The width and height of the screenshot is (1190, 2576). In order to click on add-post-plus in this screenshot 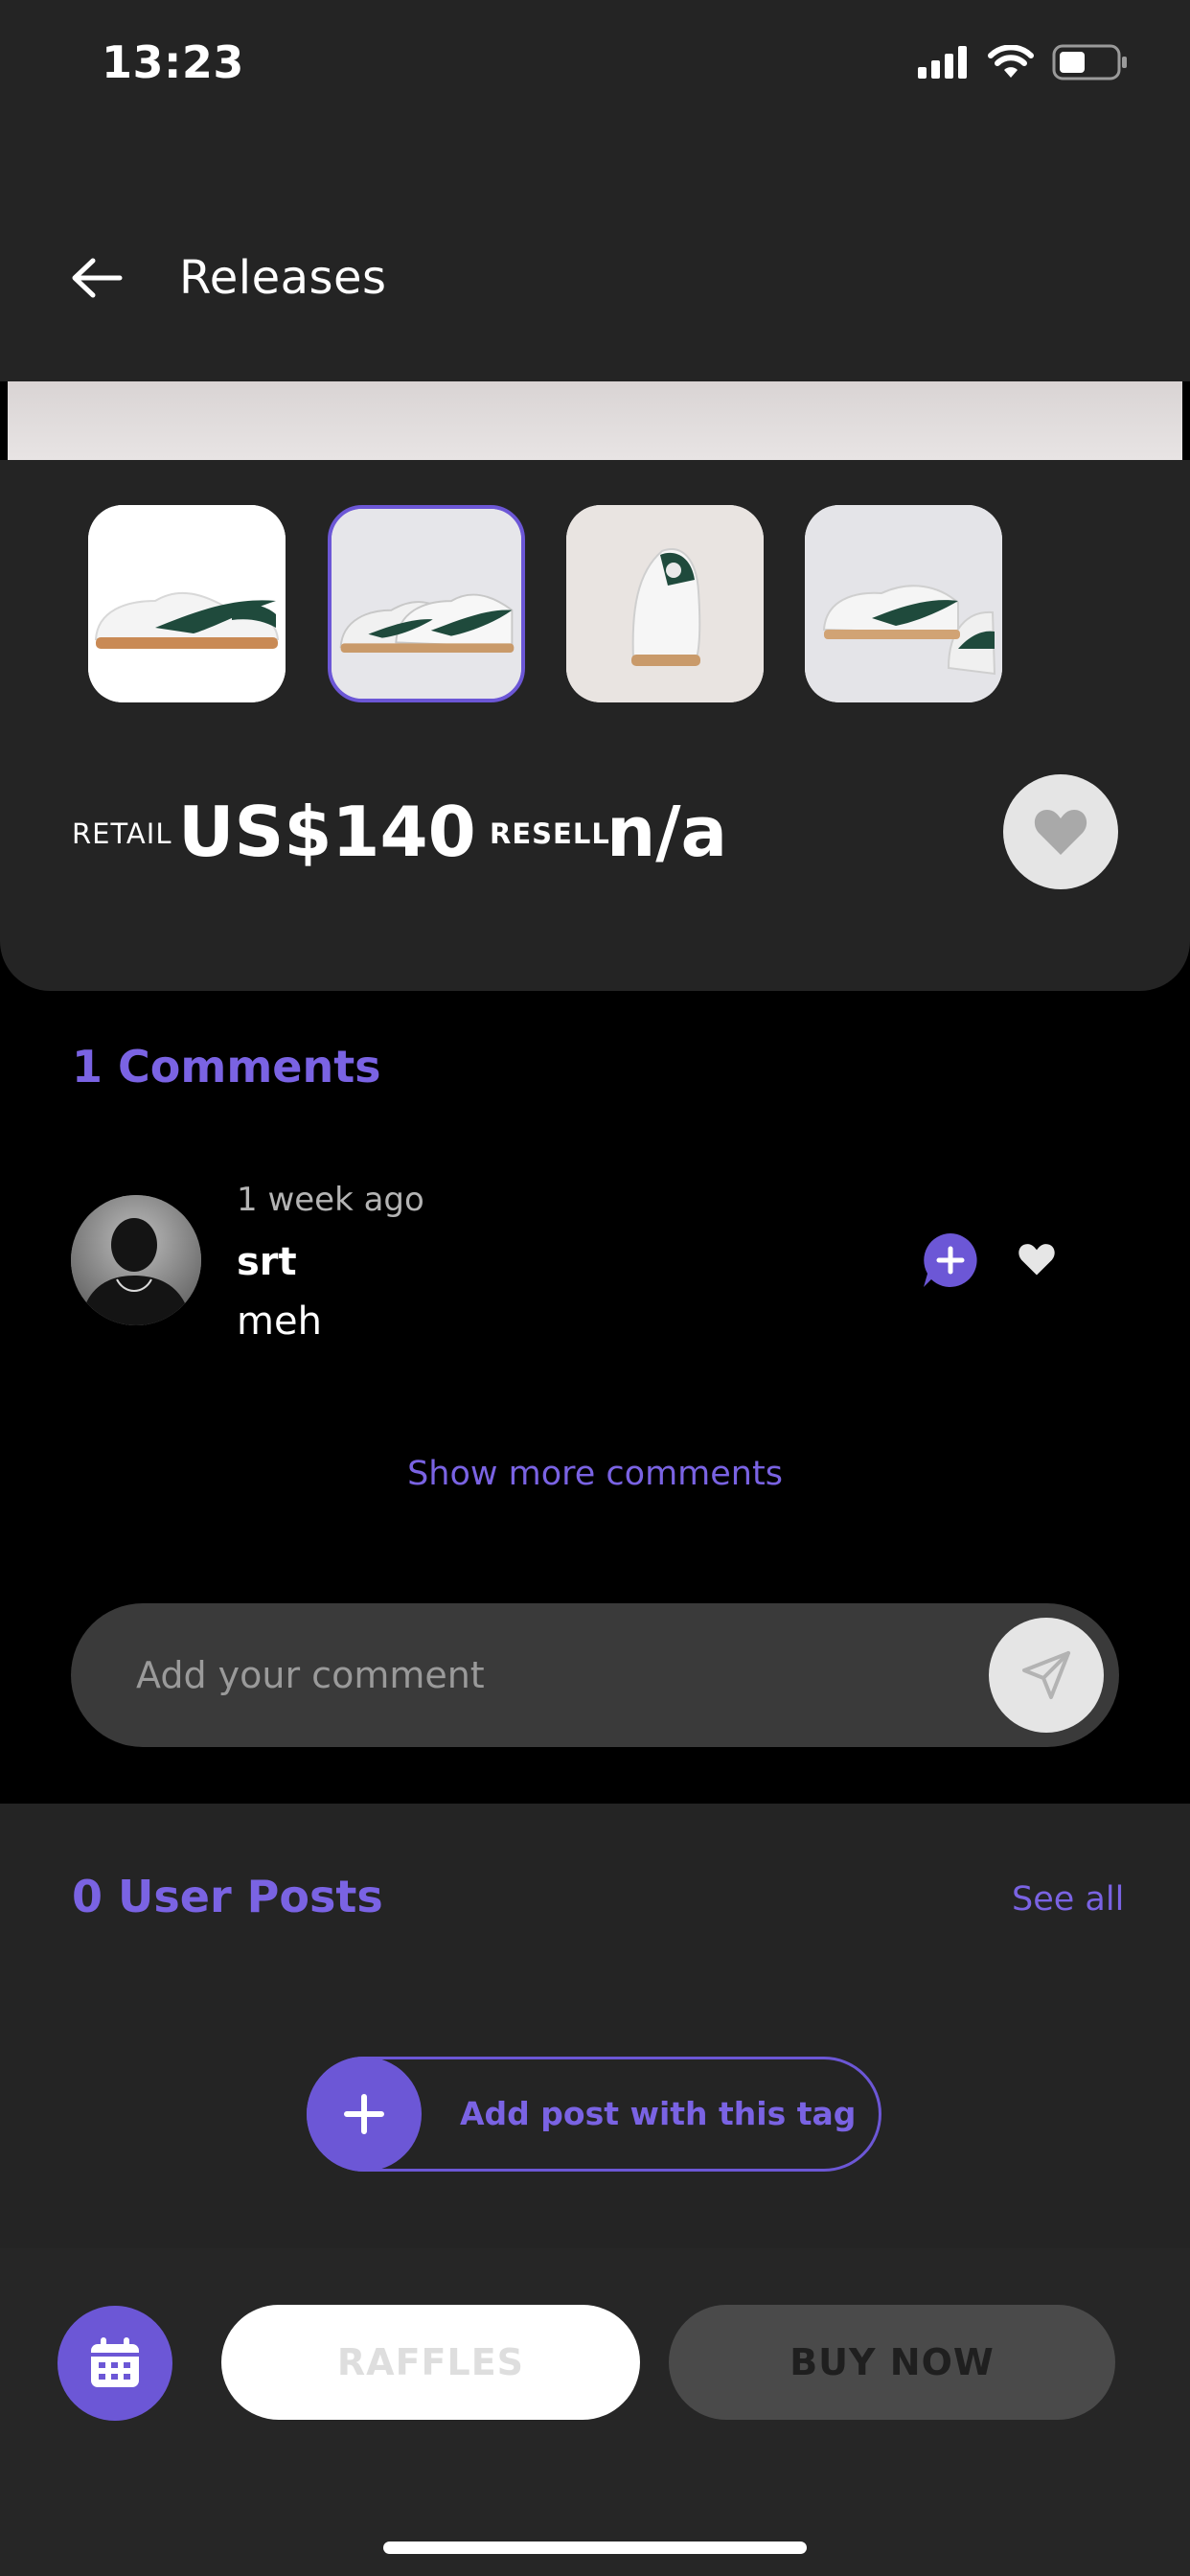, I will do `click(365, 2114)`.